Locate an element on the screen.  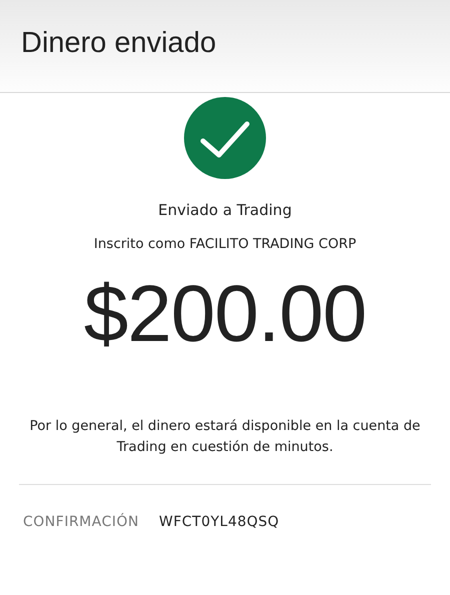
page-title: Dinero enviado is located at coordinates (118, 43).